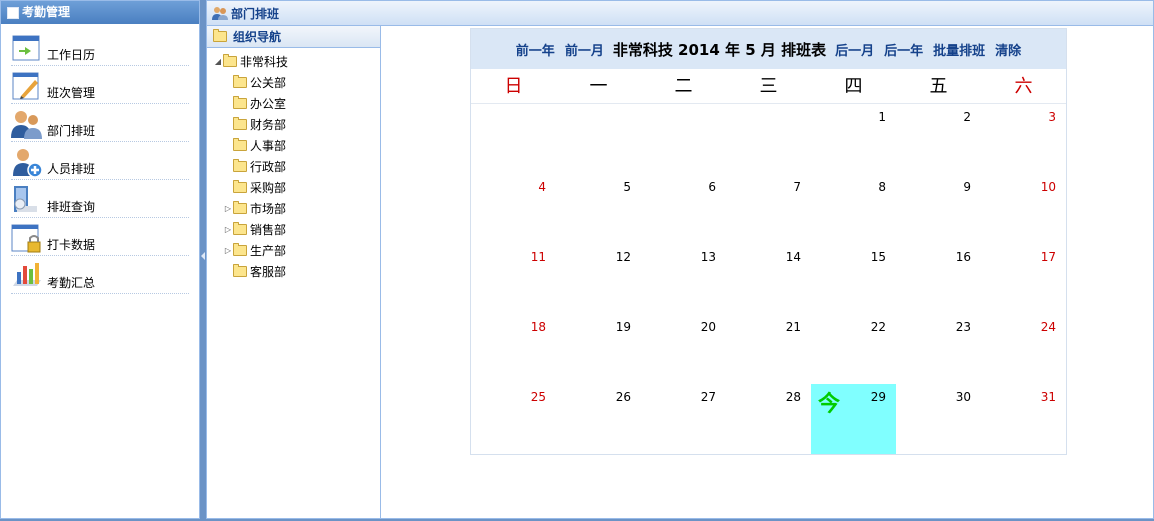 The height and width of the screenshot is (521, 1154). What do you see at coordinates (967, 187) in the screenshot?
I see `day-number: 9` at bounding box center [967, 187].